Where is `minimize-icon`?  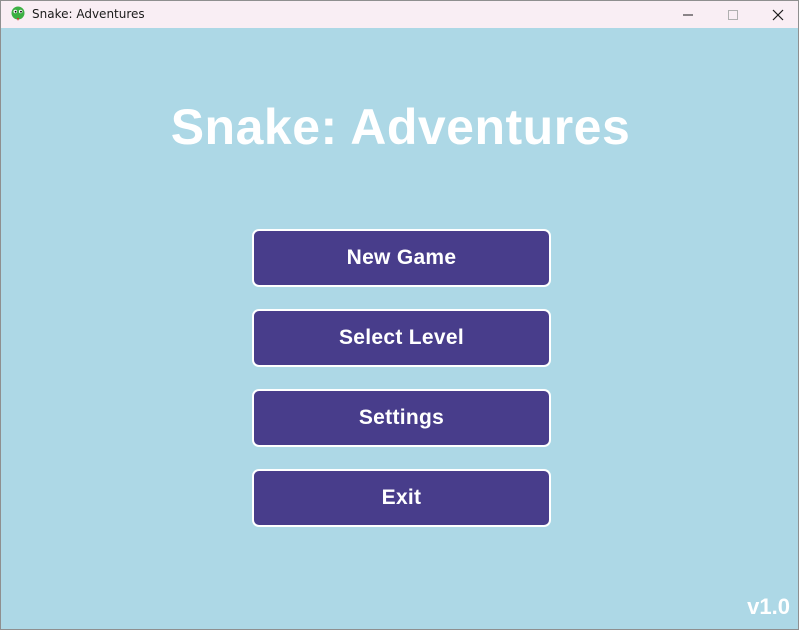 minimize-icon is located at coordinates (688, 14).